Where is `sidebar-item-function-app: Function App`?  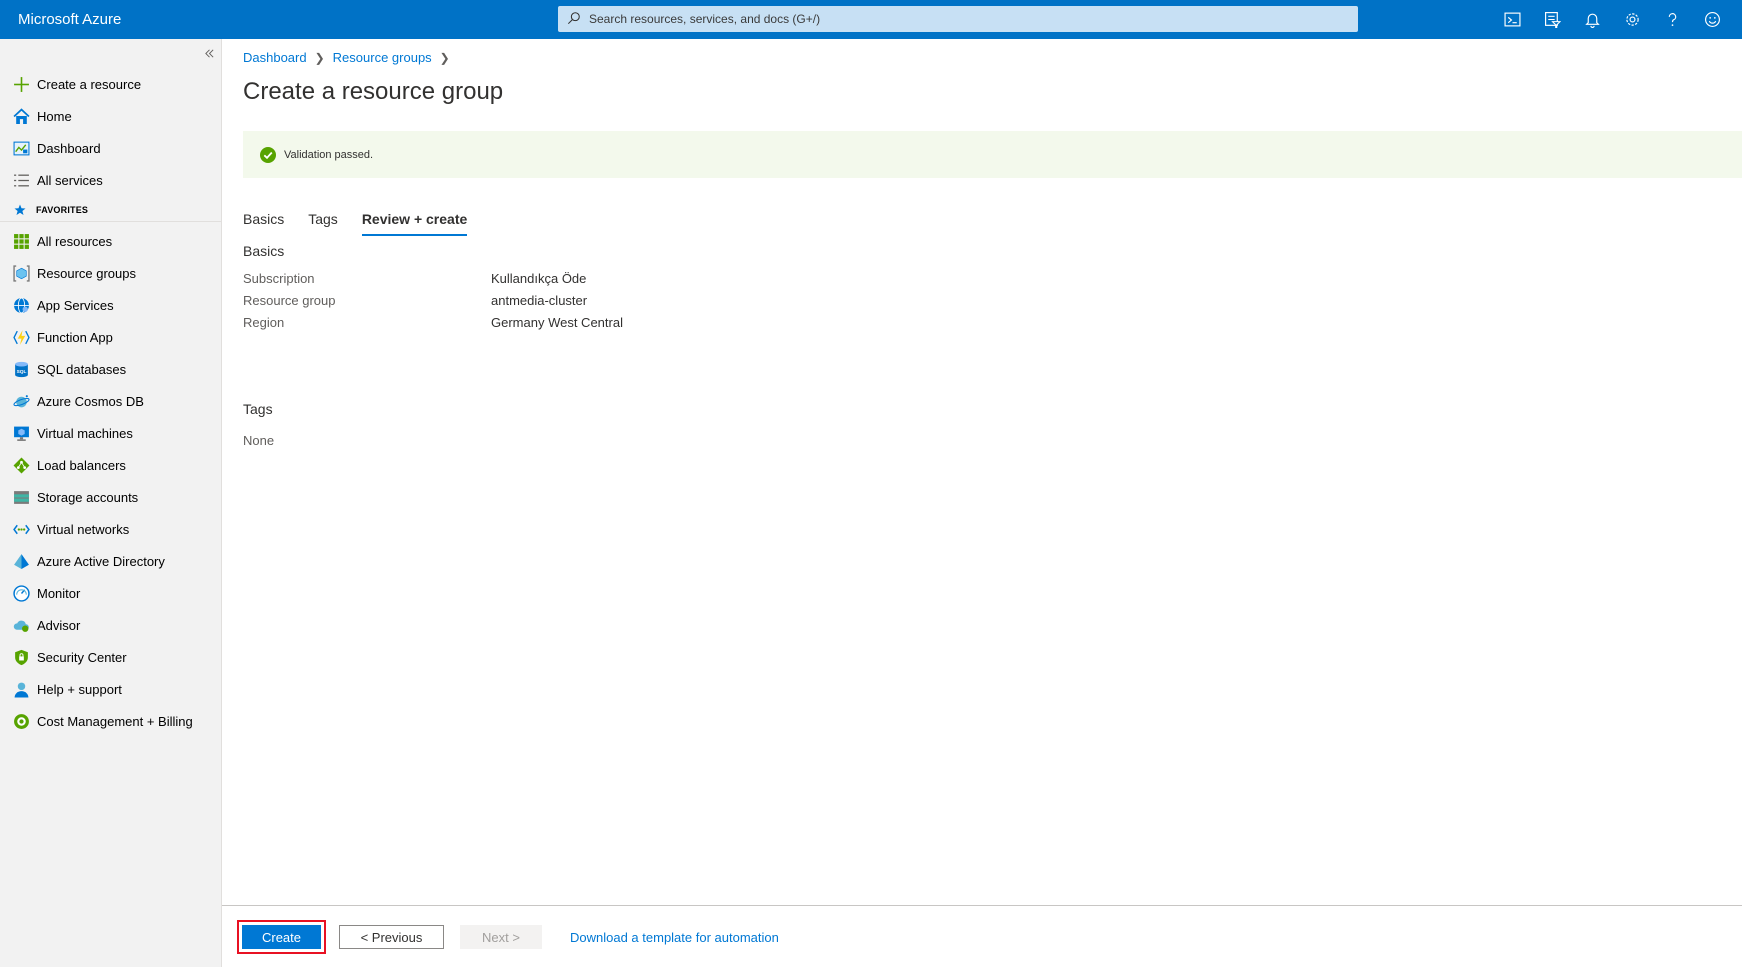
sidebar-item-function-app: Function App is located at coordinates (111, 337).